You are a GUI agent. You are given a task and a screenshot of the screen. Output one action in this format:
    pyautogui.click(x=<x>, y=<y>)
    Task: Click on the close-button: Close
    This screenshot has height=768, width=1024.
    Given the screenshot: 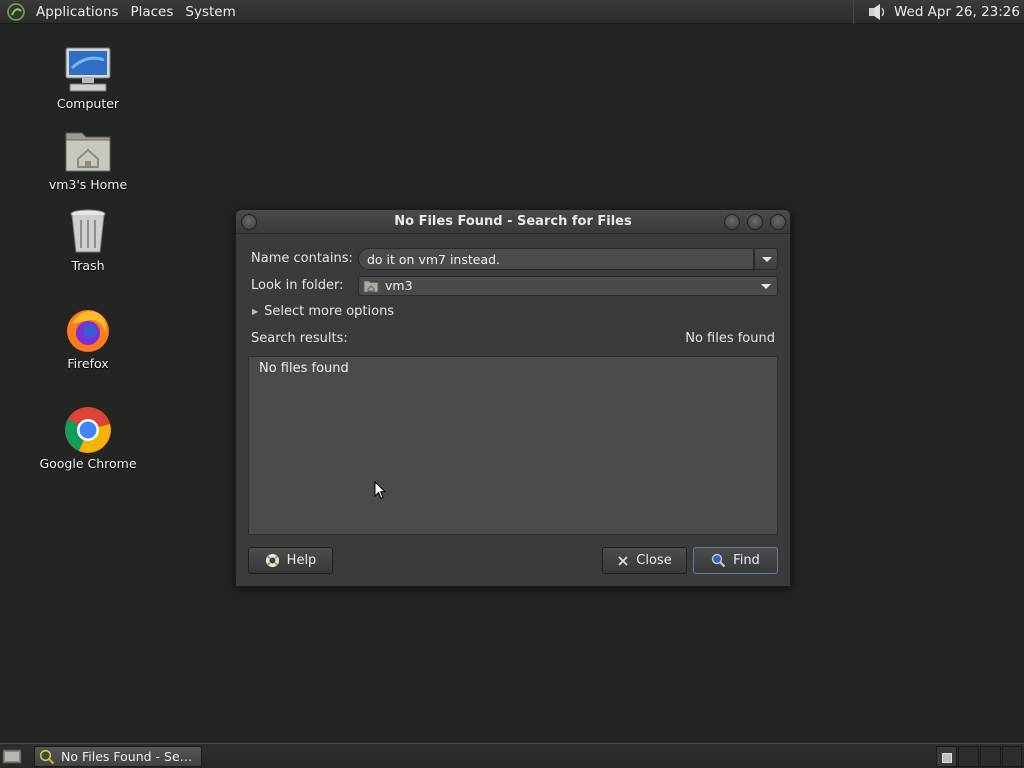 What is the action you would take?
    pyautogui.click(x=644, y=560)
    